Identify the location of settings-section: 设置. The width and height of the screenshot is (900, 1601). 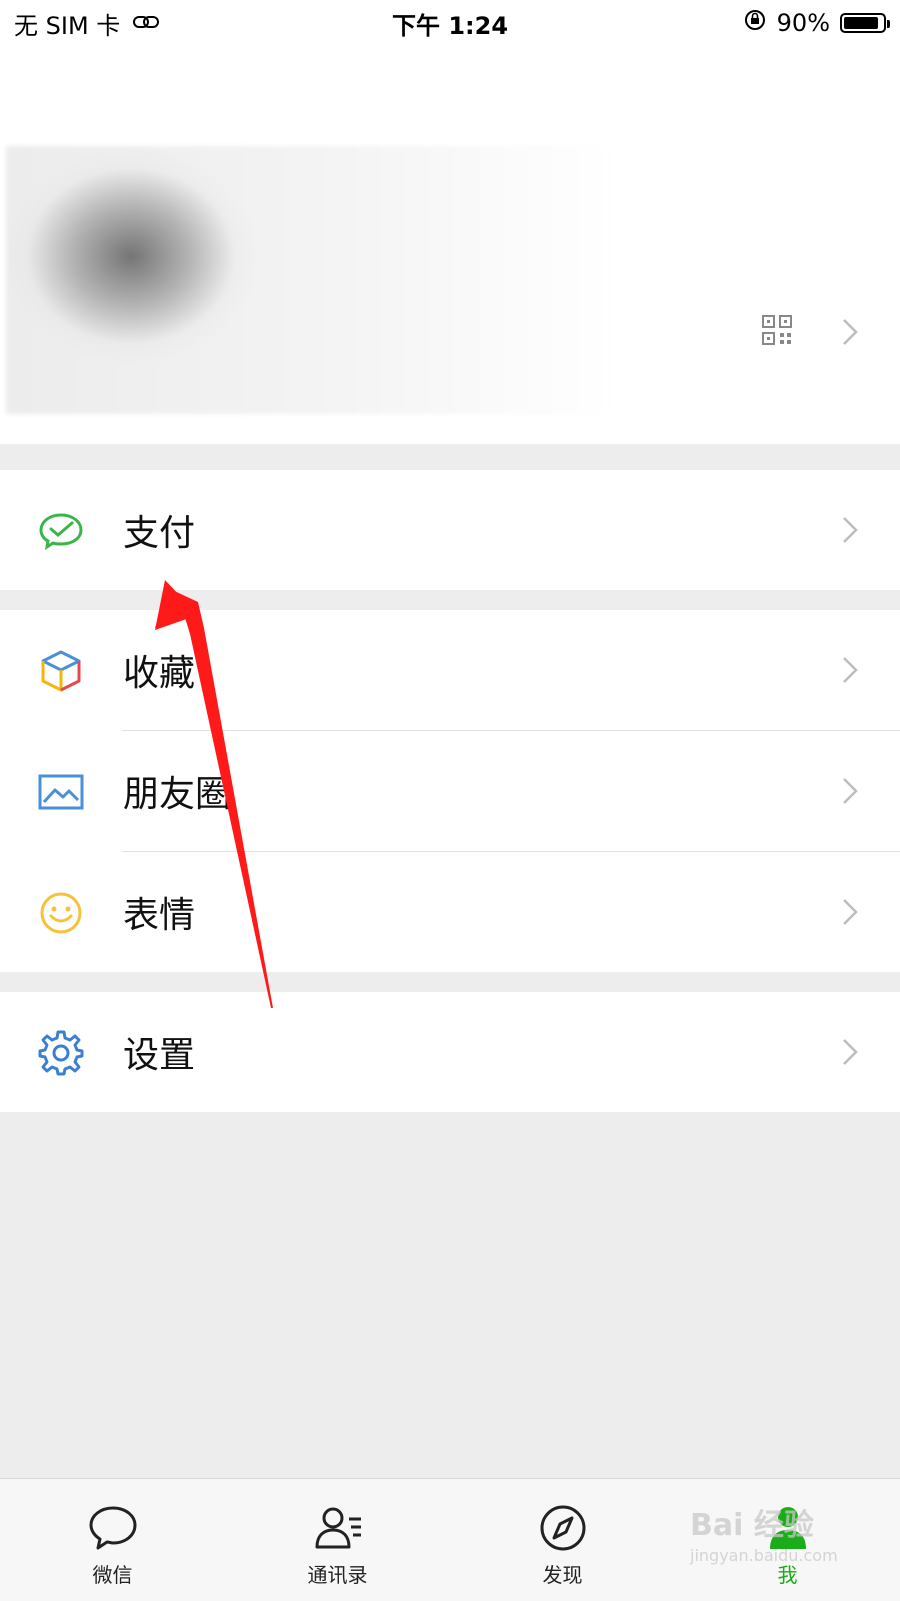
(450, 1052).